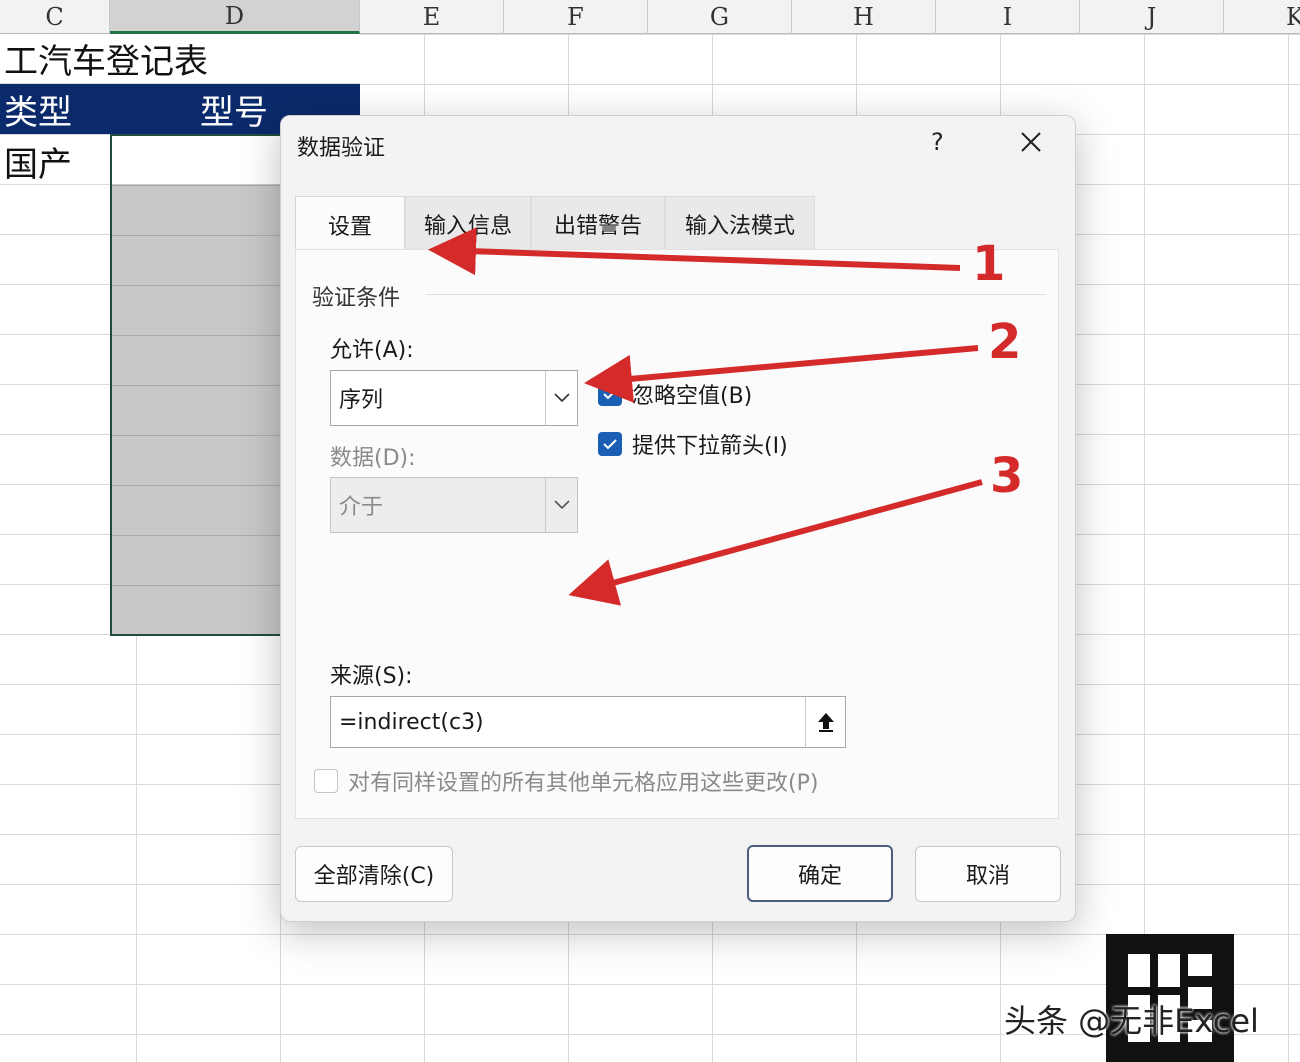  Describe the element at coordinates (598, 223) in the screenshot. I see `tab-error-alert: 出错警告` at that location.